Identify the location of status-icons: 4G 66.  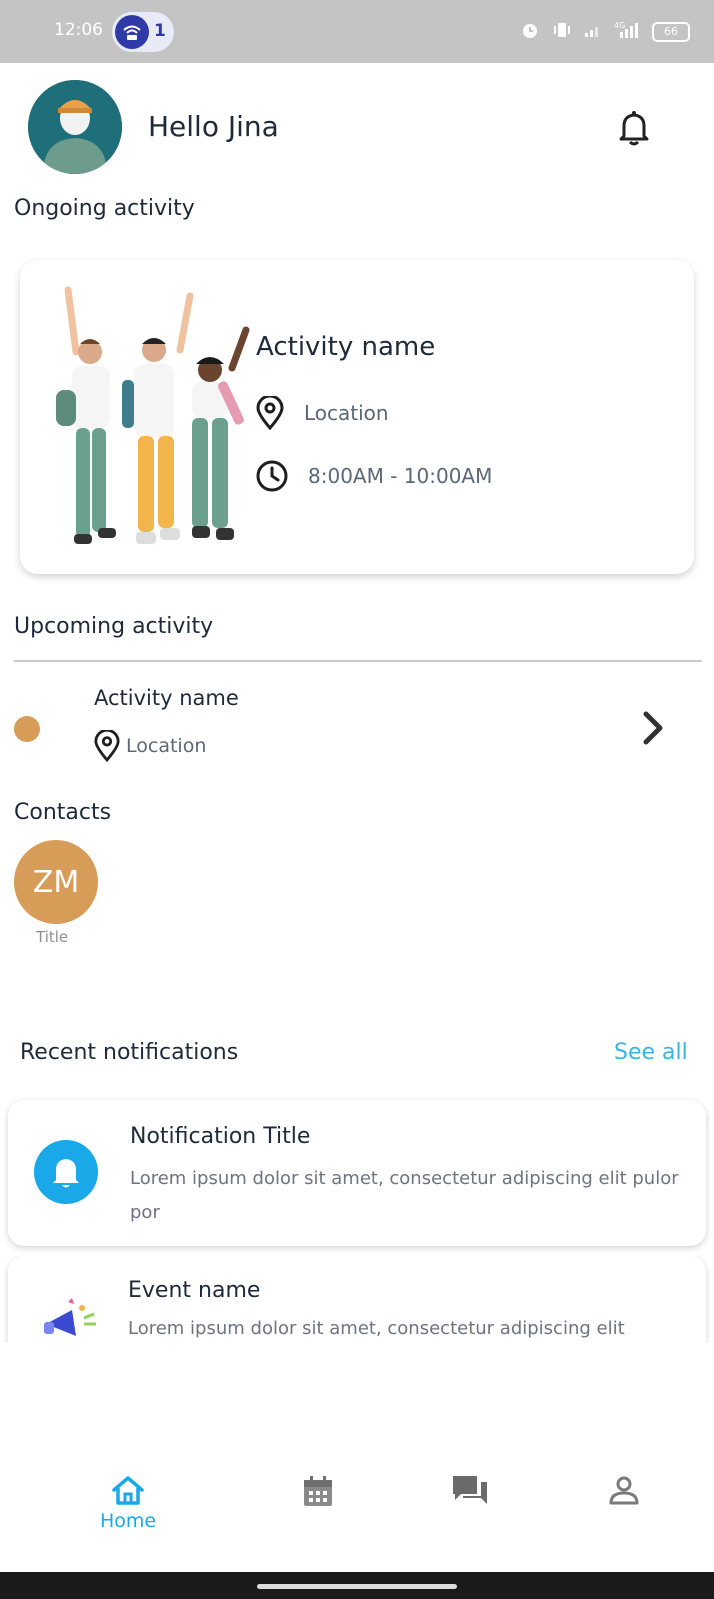
(605, 32).